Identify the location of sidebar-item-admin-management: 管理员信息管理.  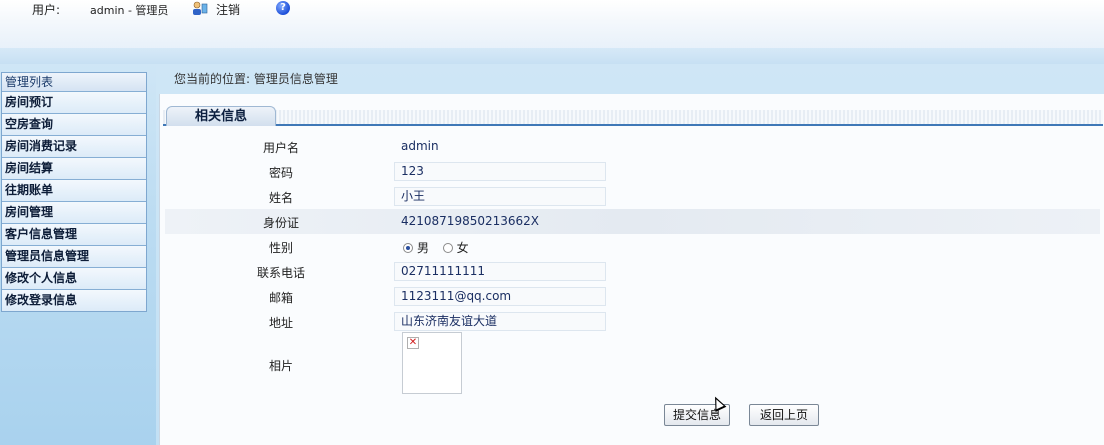
(74, 256).